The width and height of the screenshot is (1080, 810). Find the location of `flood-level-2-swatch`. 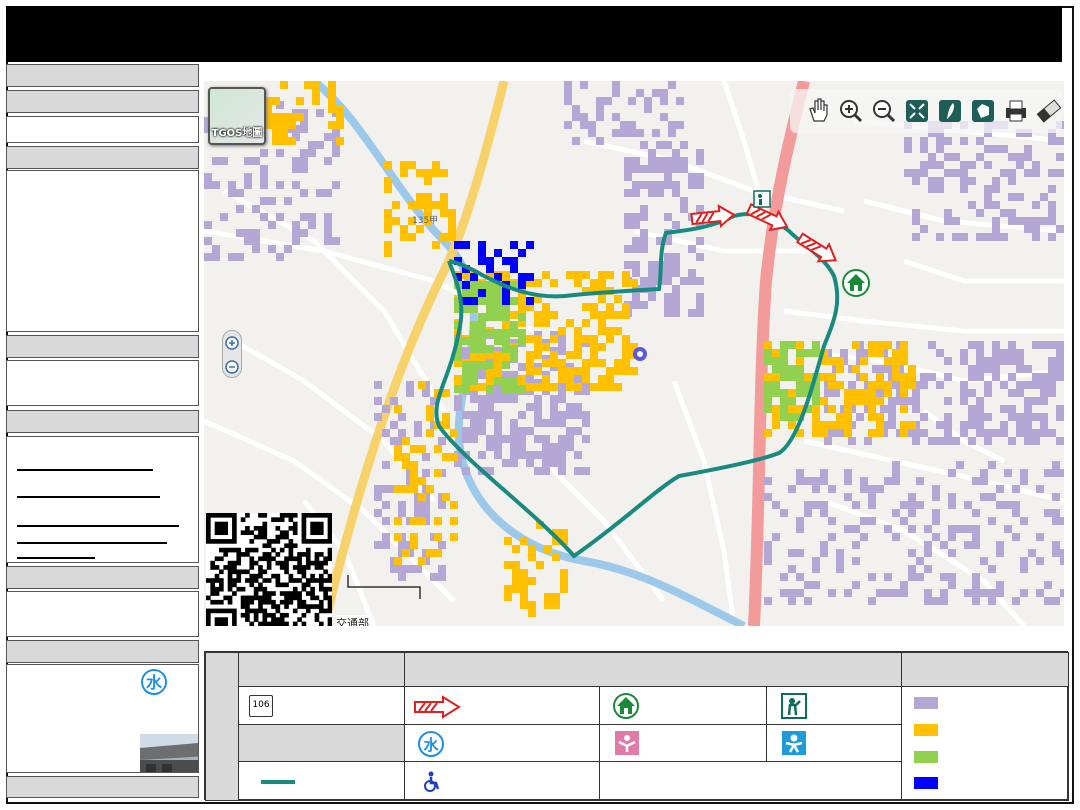

flood-level-2-swatch is located at coordinates (926, 730).